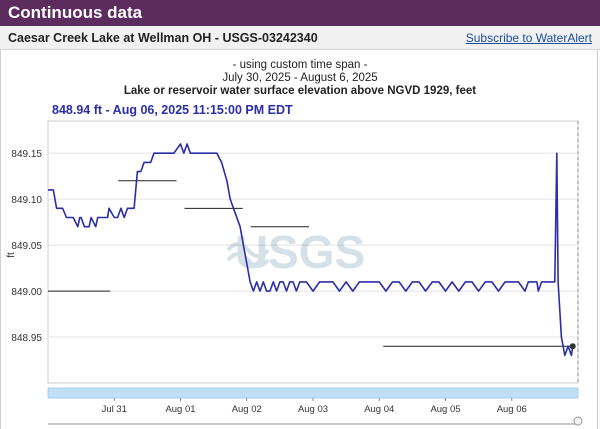  Describe the element at coordinates (26, 246) in the screenshot. I see `y-tick-label: 849.05` at that location.